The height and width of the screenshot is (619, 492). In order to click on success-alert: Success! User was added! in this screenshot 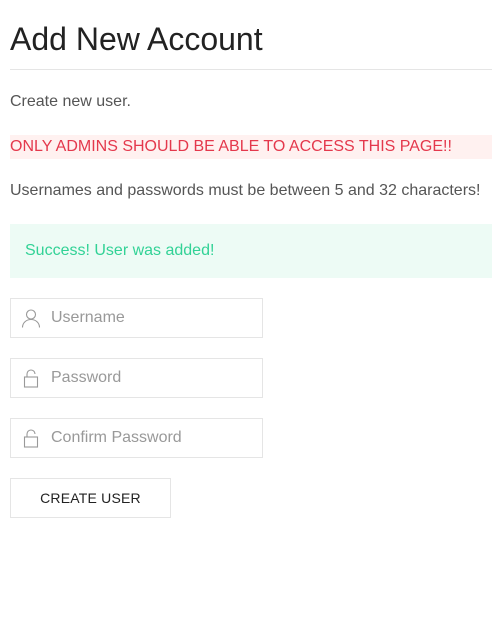, I will do `click(251, 251)`.